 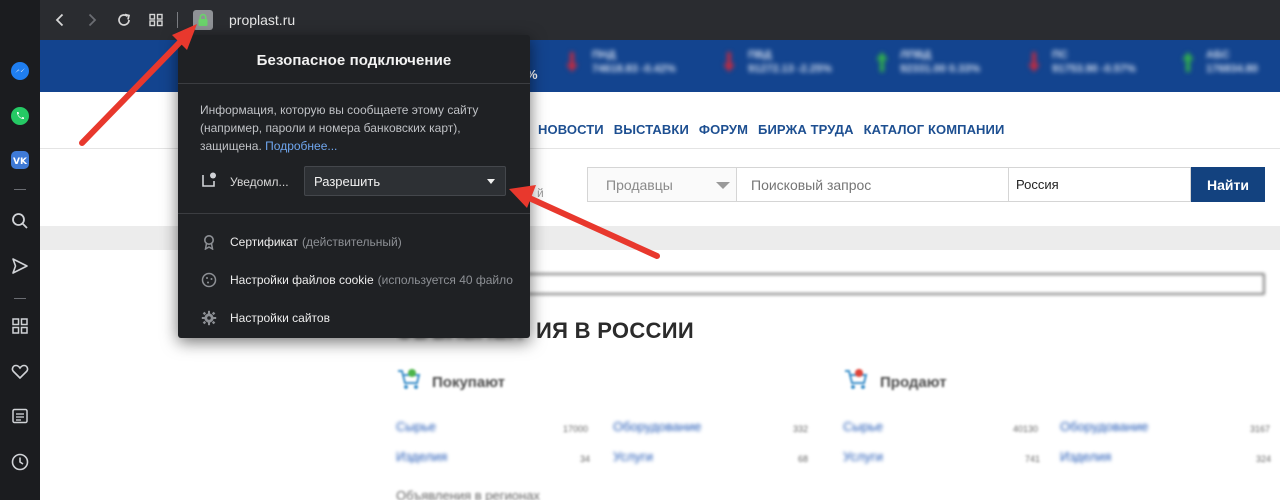 I want to click on chevron-right-icon, so click(x=92, y=20).